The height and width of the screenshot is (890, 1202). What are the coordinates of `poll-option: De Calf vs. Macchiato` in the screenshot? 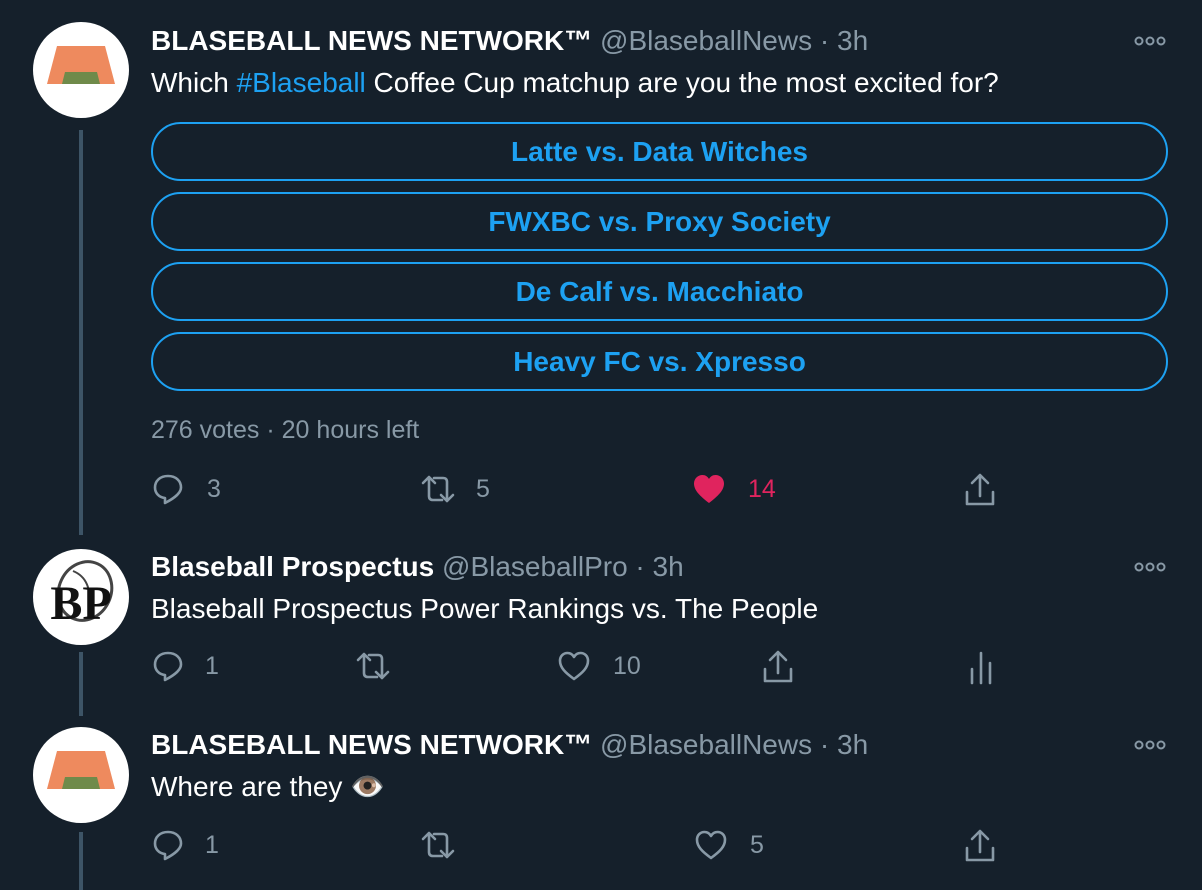 It's located at (659, 291).